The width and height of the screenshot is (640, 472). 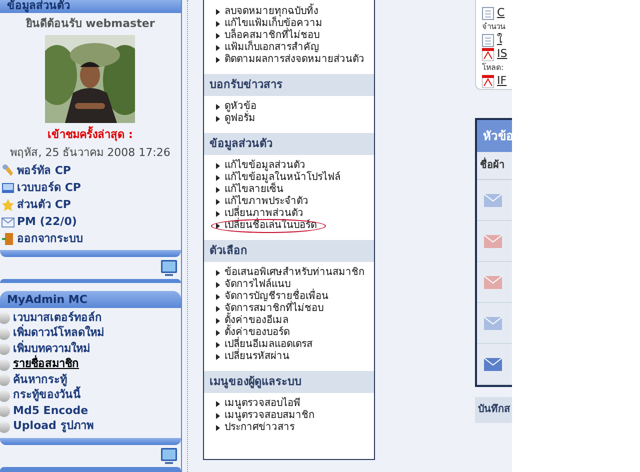 I want to click on menu-link: แก้ไขลายเซ็น, so click(x=250, y=190).